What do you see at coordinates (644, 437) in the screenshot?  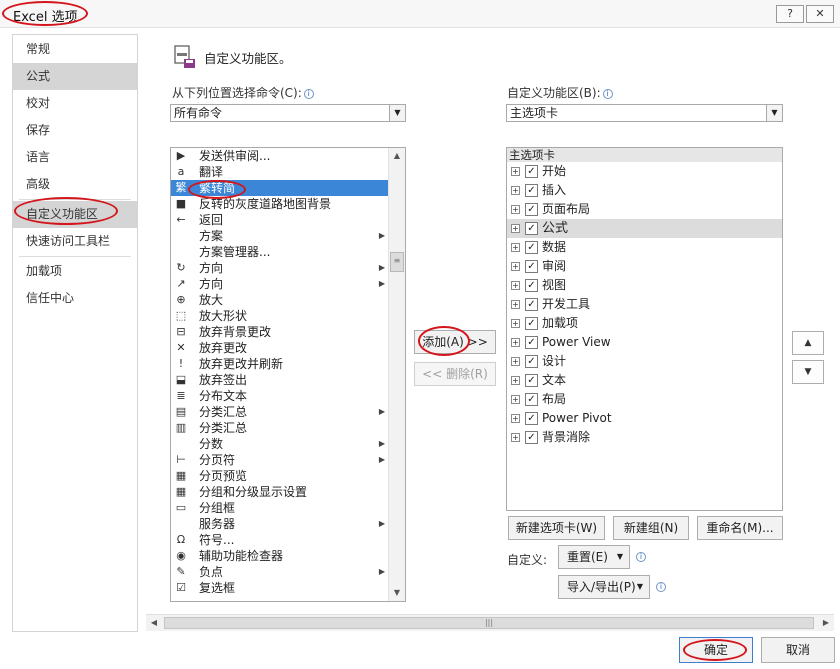 I see `ribbon-tab-item: + ✓ 背景消除` at bounding box center [644, 437].